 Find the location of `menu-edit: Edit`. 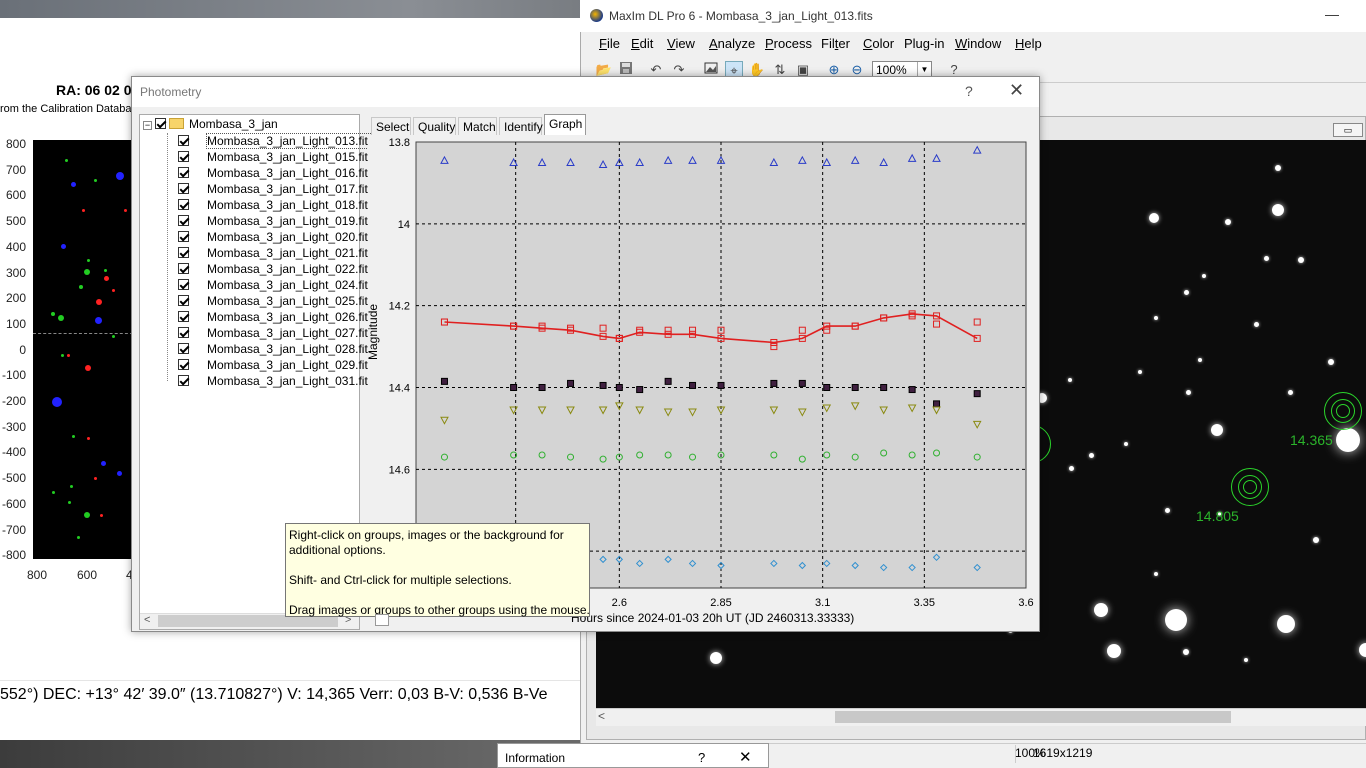

menu-edit: Edit is located at coordinates (642, 43).